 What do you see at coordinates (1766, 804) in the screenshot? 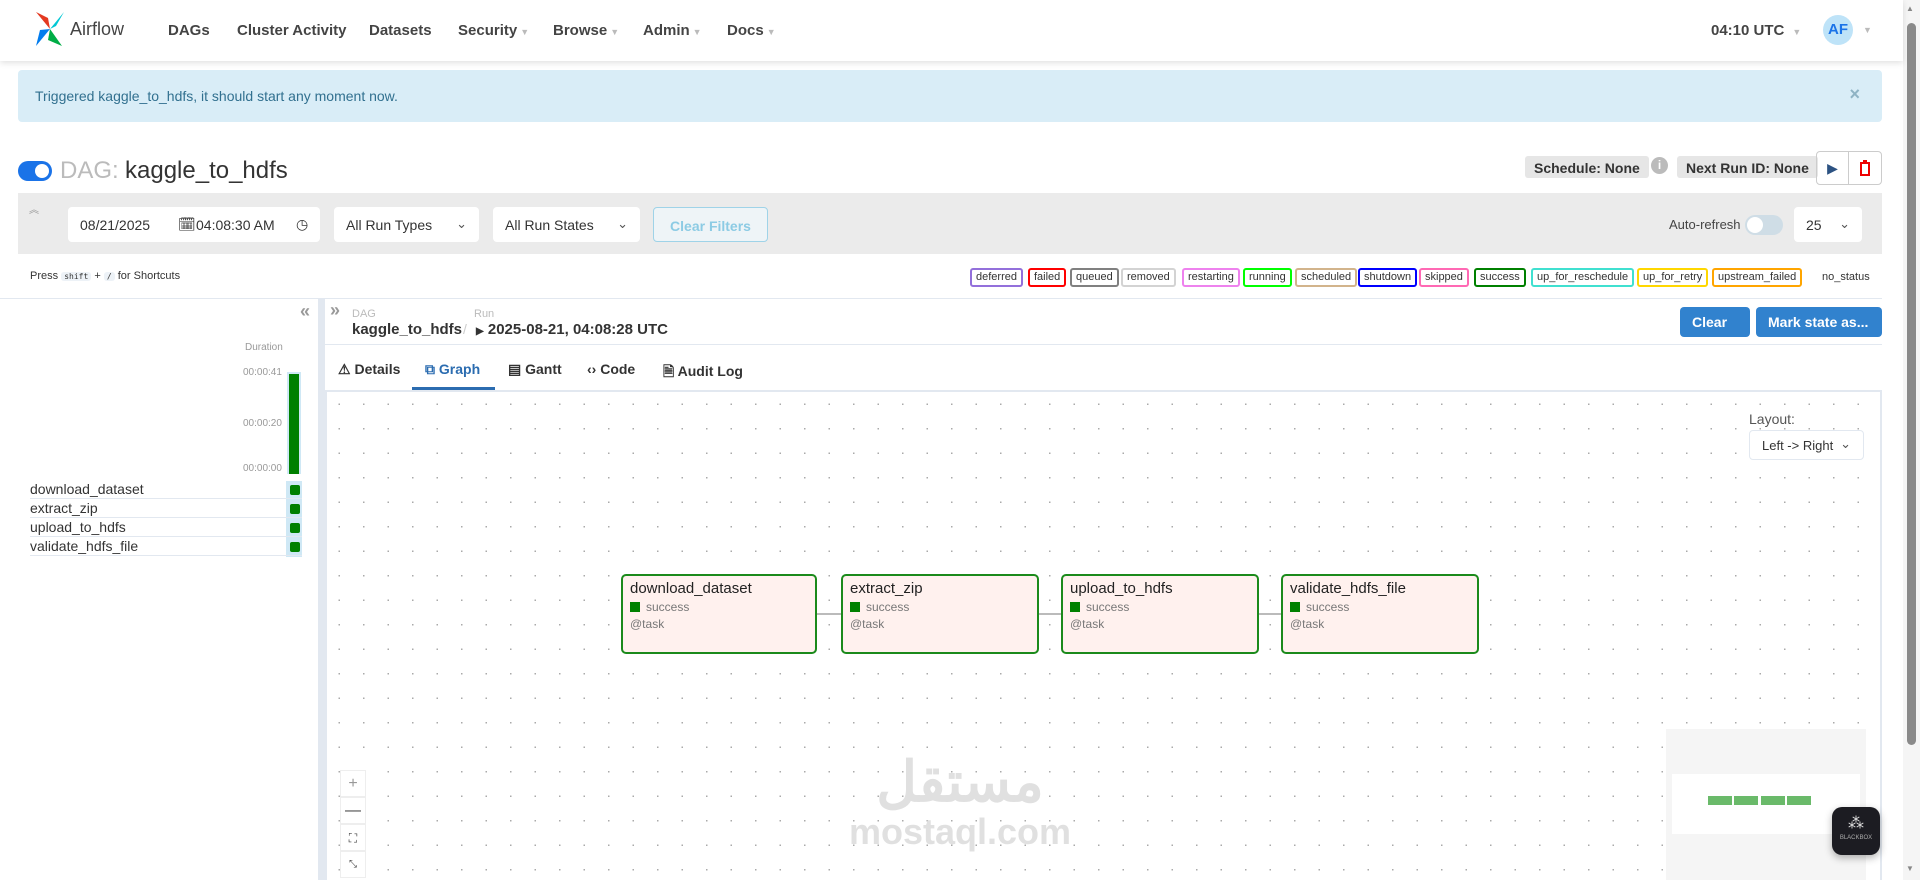
I see `minimap` at bounding box center [1766, 804].